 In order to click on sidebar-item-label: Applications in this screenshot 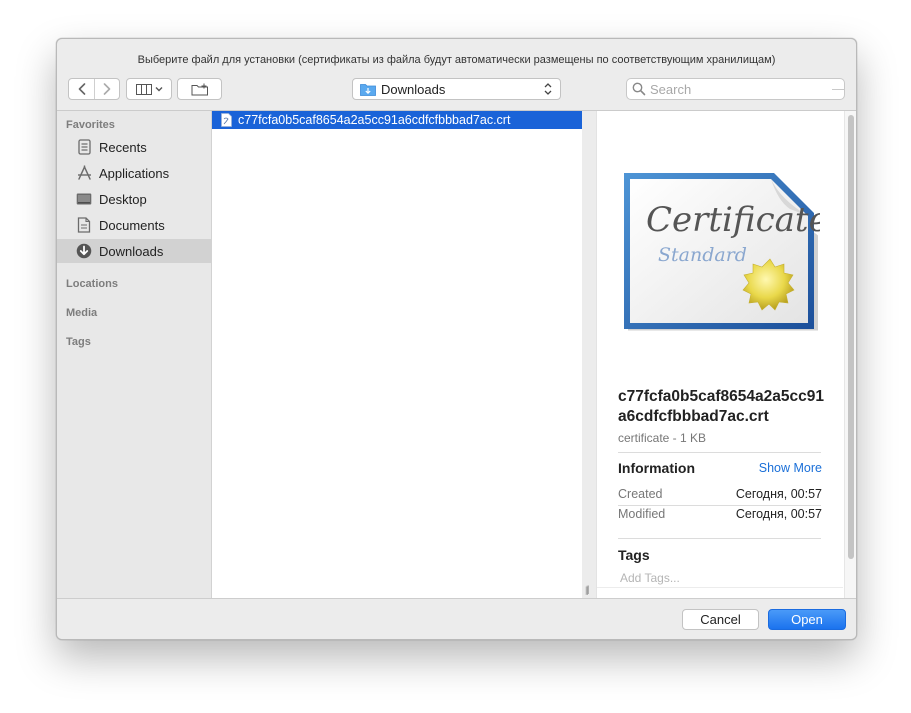, I will do `click(134, 173)`.